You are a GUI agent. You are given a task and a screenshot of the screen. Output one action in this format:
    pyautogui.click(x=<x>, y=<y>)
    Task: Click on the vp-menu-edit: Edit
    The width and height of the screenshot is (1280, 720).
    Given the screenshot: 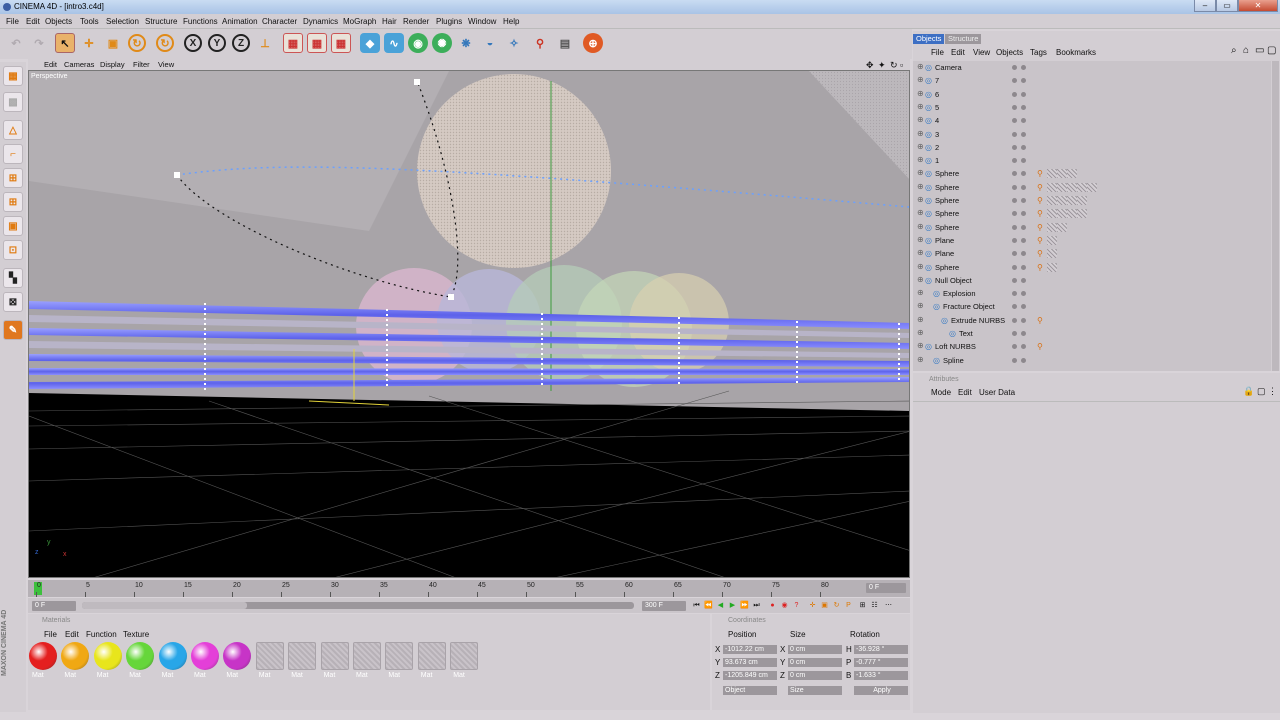 What is the action you would take?
    pyautogui.click(x=50, y=64)
    